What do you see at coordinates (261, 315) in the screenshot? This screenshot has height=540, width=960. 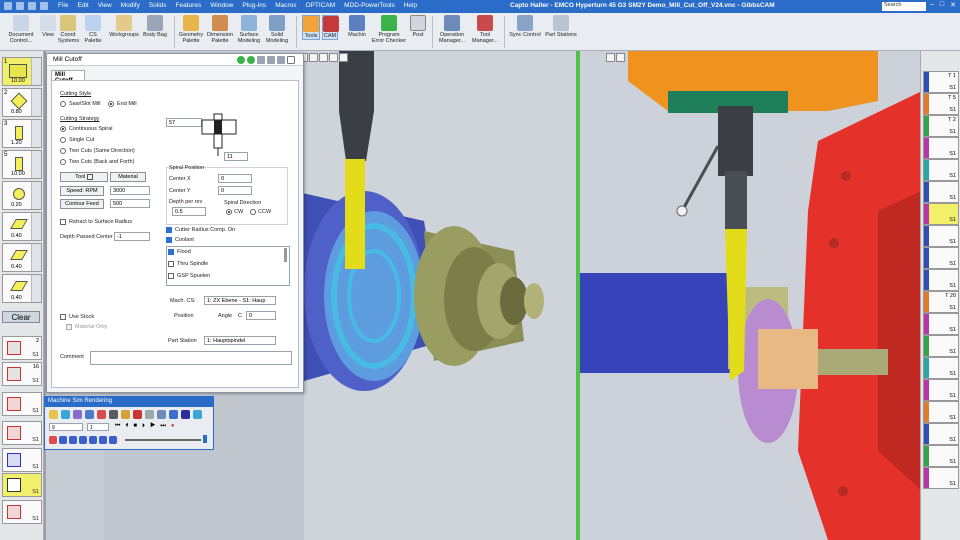 I see `c-axis-field: 0` at bounding box center [261, 315].